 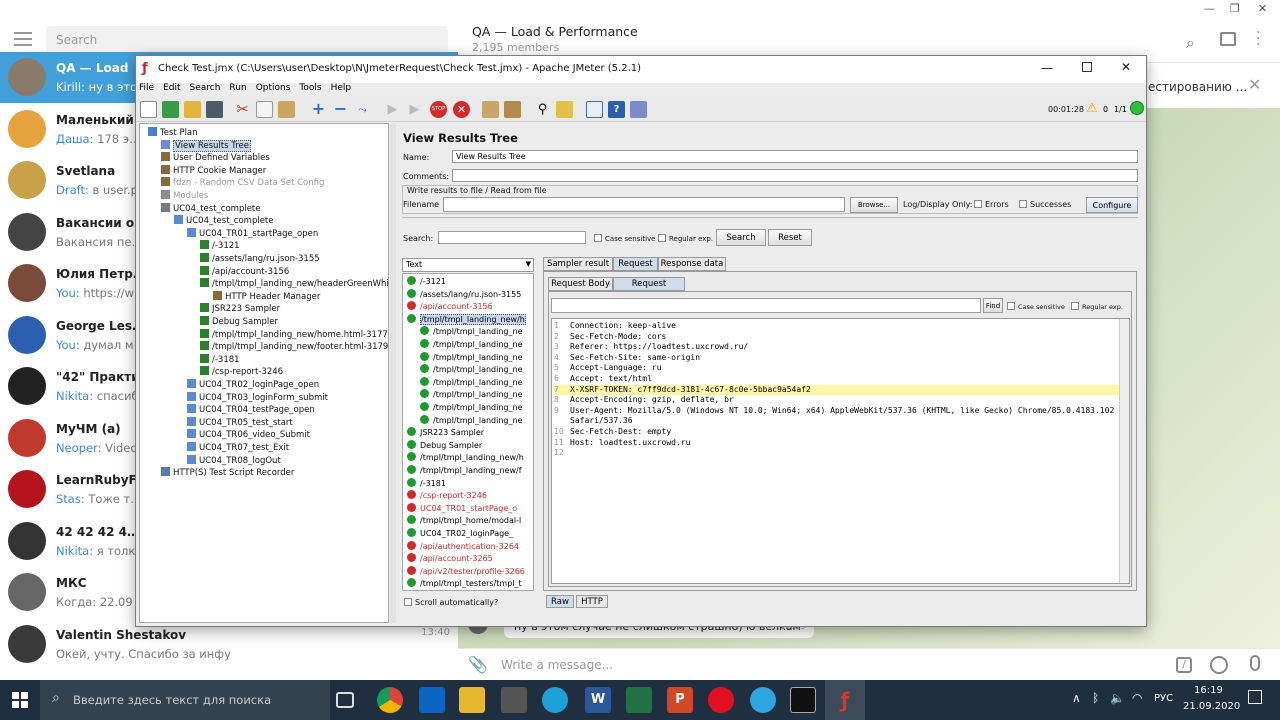 What do you see at coordinates (362, 109) in the screenshot?
I see `toggle-icon: ⤳` at bounding box center [362, 109].